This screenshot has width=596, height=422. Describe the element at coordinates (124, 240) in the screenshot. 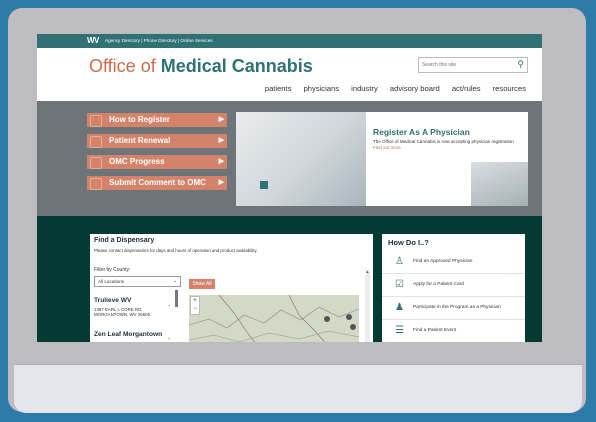

I see `dispensary-title: Find a Dispensary` at that location.